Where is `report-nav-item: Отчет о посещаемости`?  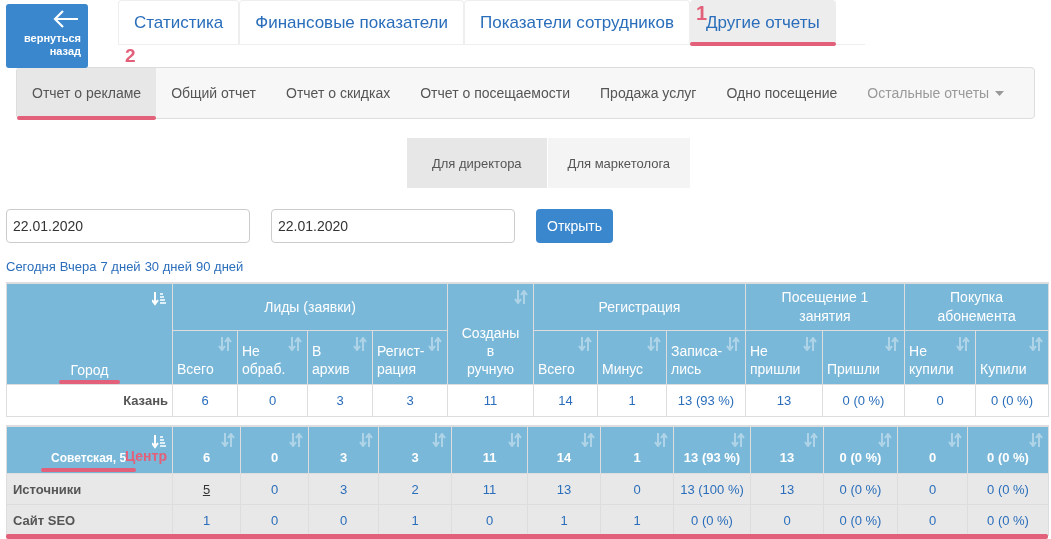
report-nav-item: Отчет о посещаемости is located at coordinates (495, 93).